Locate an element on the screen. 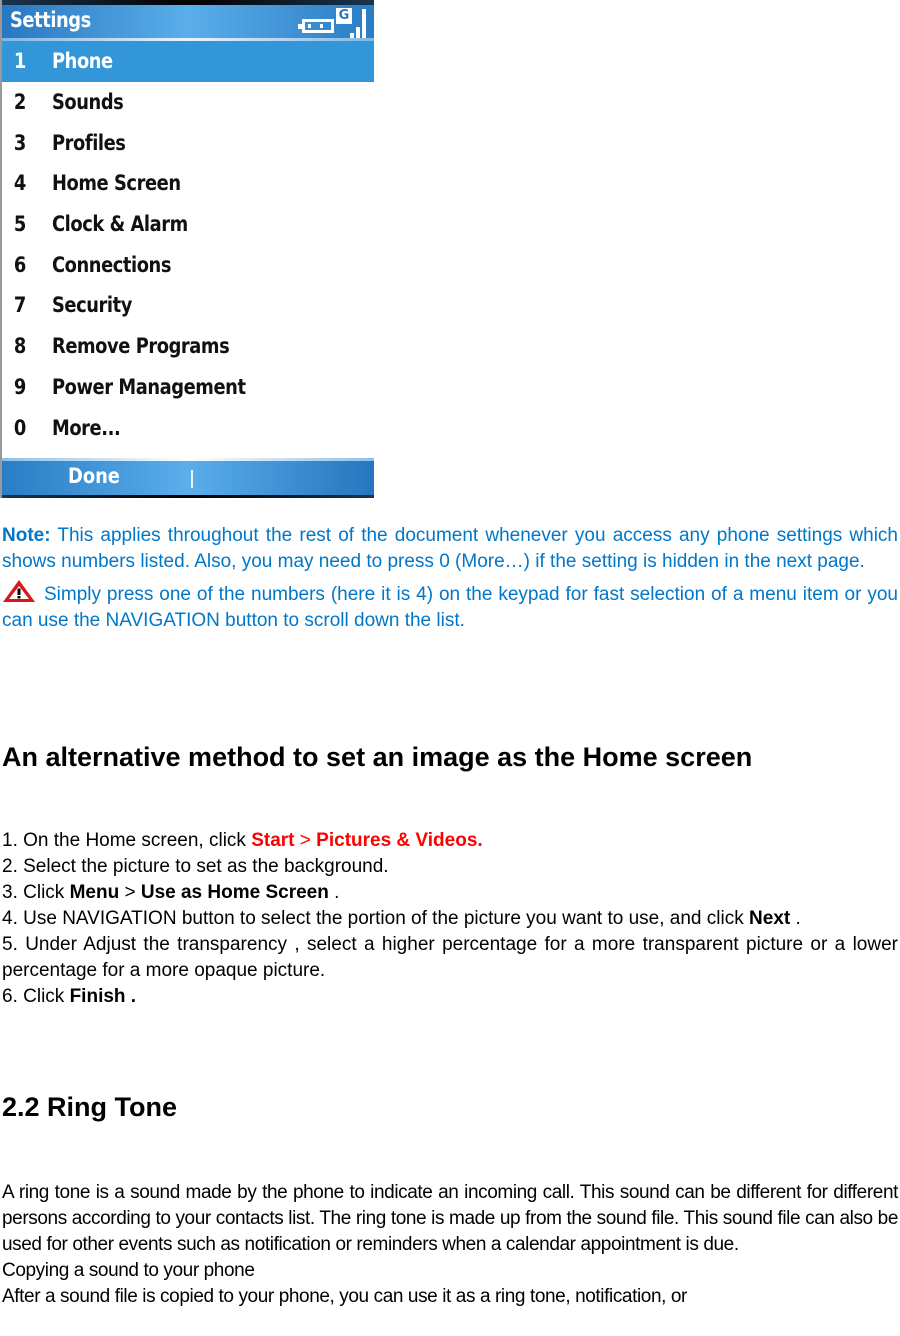 Image resolution: width=900 pixels, height=1336 pixels. finish-ref: Finish . is located at coordinates (103, 996).